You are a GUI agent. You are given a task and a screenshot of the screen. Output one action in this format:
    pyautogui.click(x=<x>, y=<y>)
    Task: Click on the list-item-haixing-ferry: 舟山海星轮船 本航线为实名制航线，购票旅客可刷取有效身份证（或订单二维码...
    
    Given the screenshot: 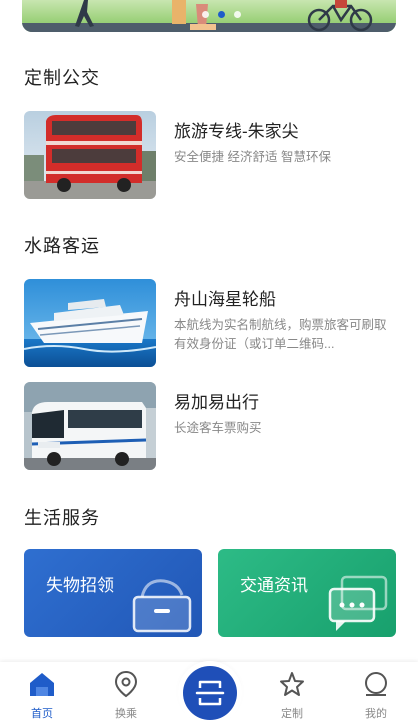 What is the action you would take?
    pyautogui.click(x=210, y=325)
    